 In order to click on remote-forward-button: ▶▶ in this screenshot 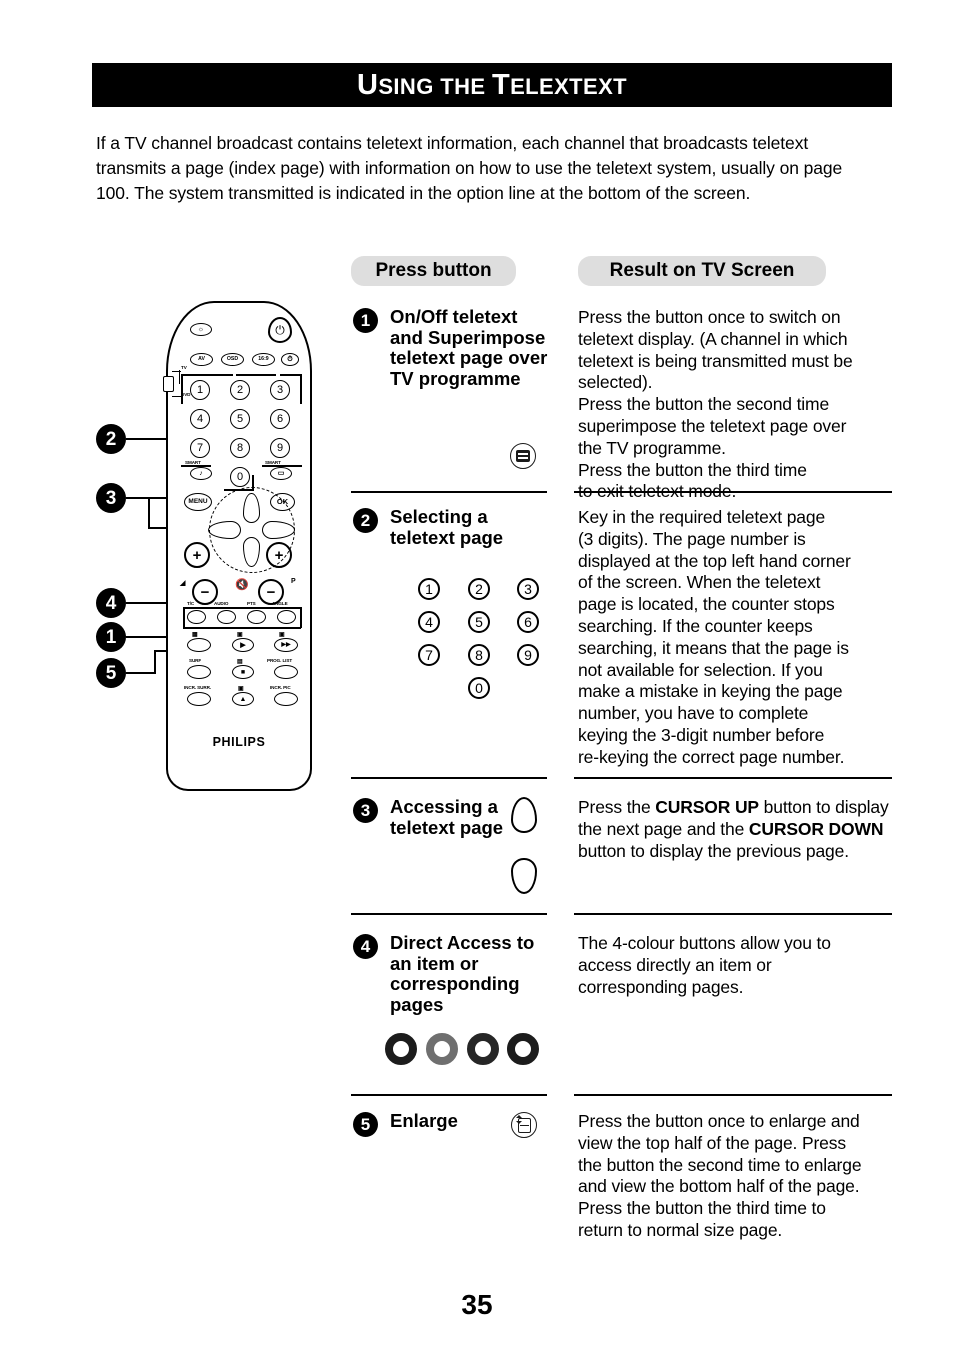, I will do `click(286, 645)`.